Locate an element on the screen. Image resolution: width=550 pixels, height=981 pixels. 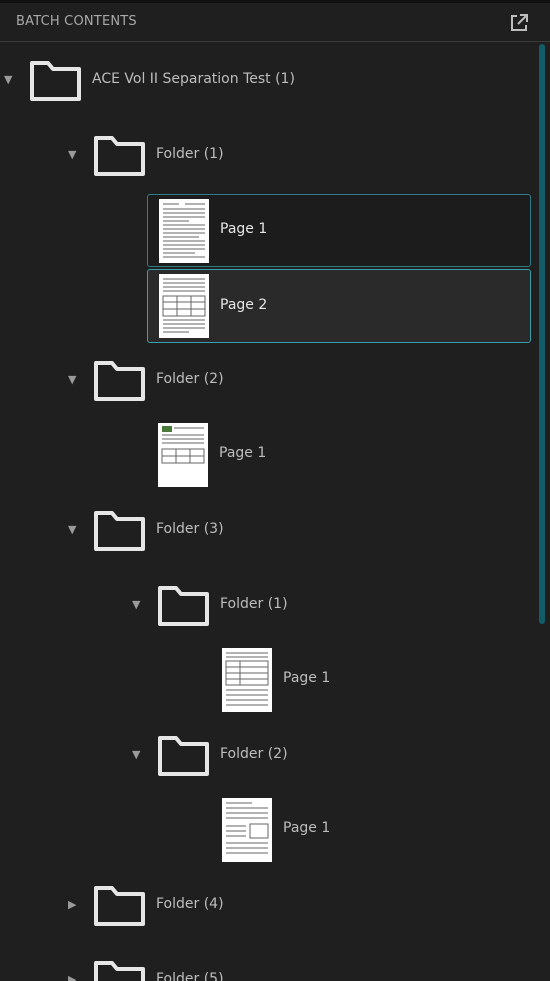
tree-root: ▼ ACE Vol II Separation Test (1) is located at coordinates (265, 80).